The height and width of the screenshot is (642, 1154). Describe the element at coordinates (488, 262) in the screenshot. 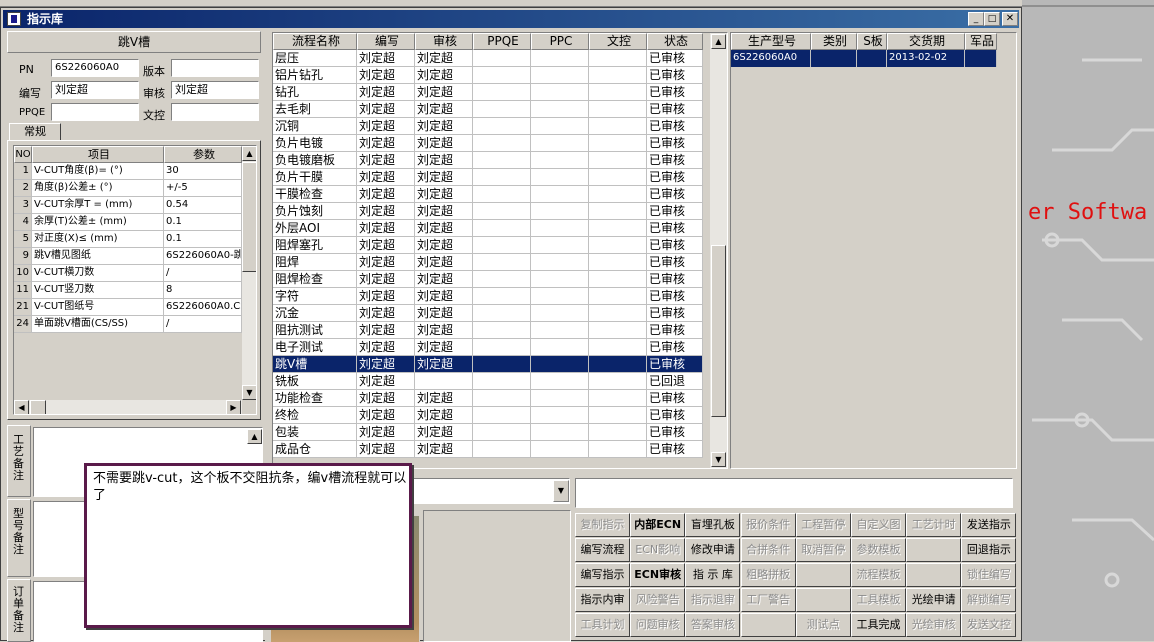

I see `process-row: 阻焊 刘定超 刘定超 已审核` at that location.